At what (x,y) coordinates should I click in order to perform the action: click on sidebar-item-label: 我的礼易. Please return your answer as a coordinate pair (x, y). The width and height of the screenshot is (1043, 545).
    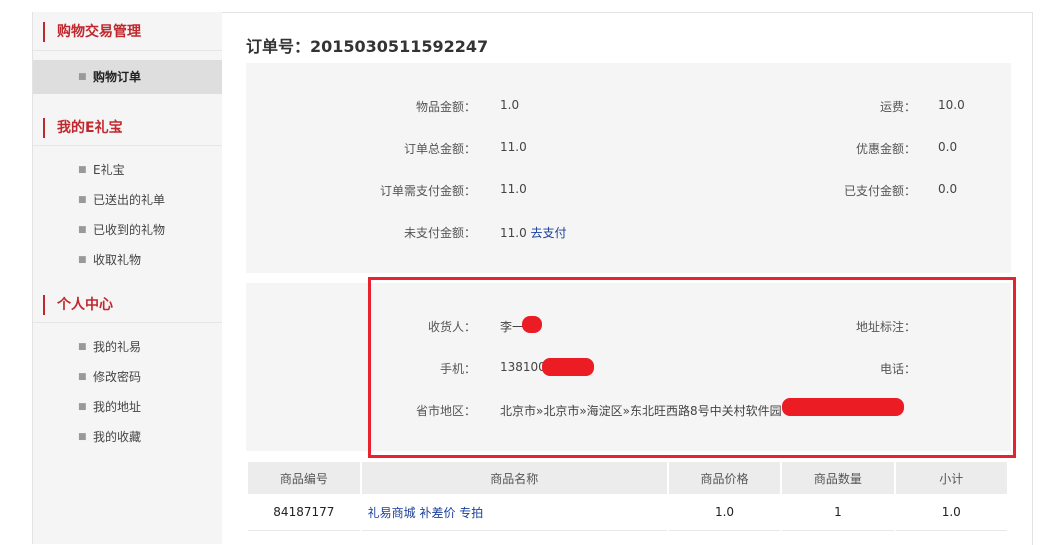
    Looking at the image, I should click on (117, 347).